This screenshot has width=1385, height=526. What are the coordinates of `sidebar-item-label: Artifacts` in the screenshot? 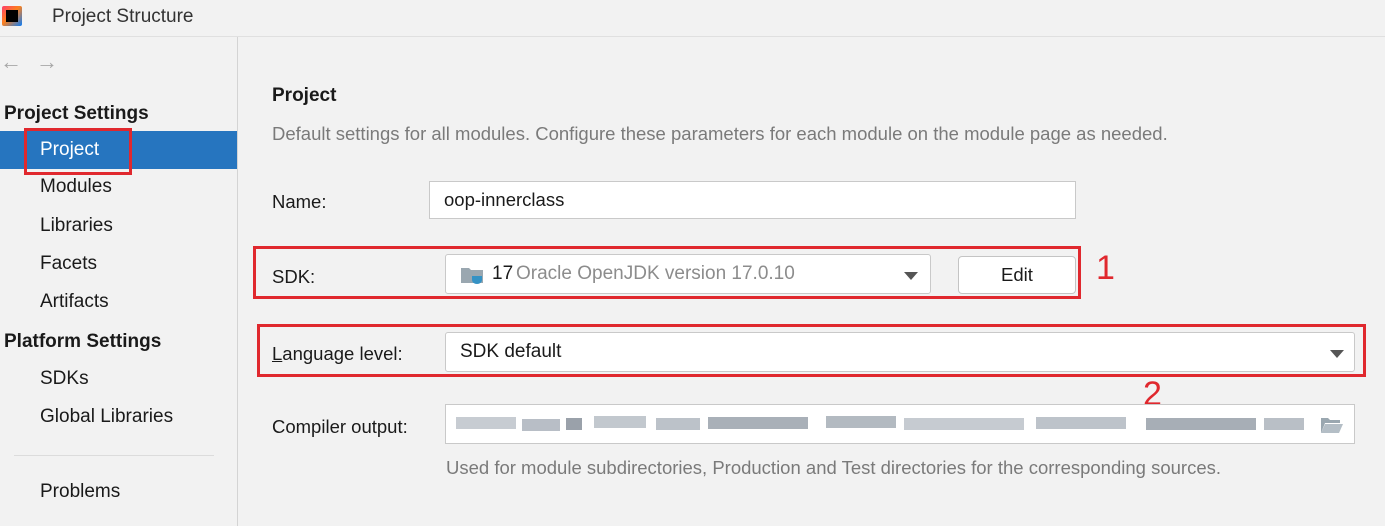 It's located at (74, 301).